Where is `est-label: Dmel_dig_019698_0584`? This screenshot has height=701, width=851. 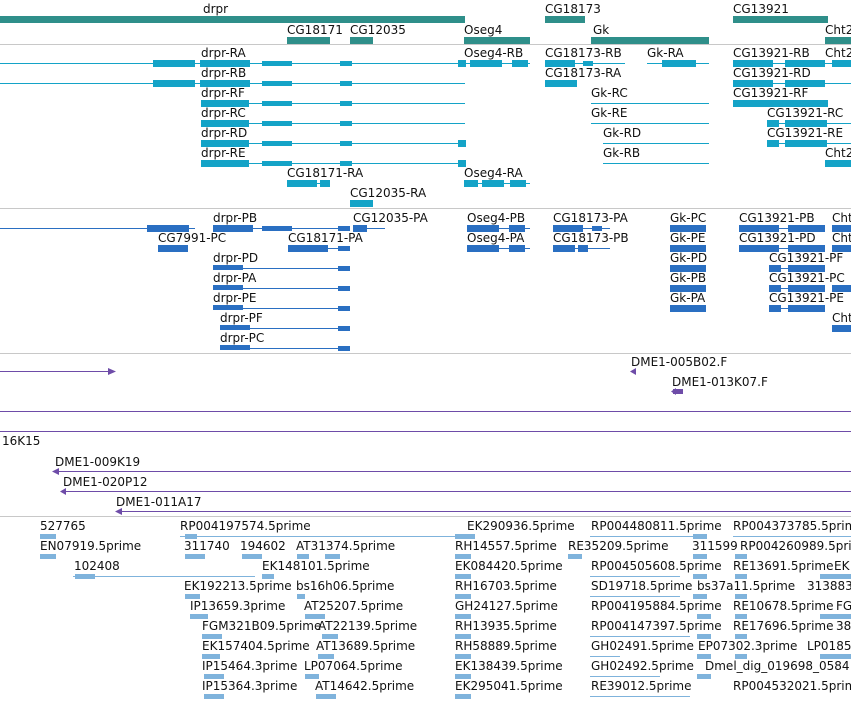 est-label: Dmel_dig_019698_0584 is located at coordinates (777, 666).